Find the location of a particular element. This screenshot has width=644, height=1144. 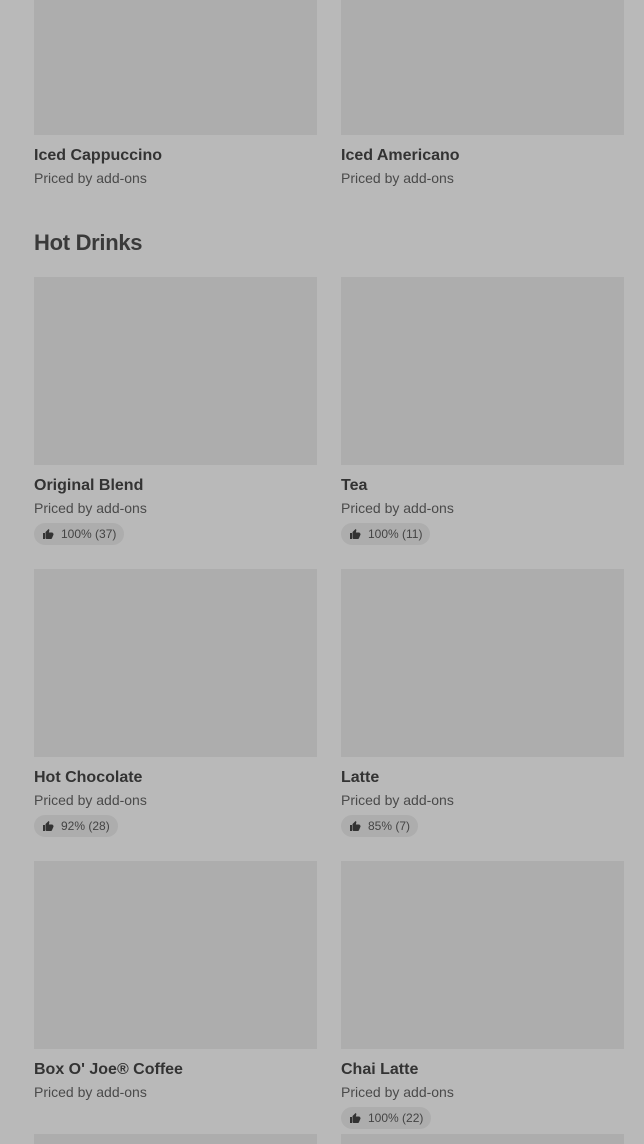

menu-item-card: Iced Americano Priced by add-ons is located at coordinates (482, 93).